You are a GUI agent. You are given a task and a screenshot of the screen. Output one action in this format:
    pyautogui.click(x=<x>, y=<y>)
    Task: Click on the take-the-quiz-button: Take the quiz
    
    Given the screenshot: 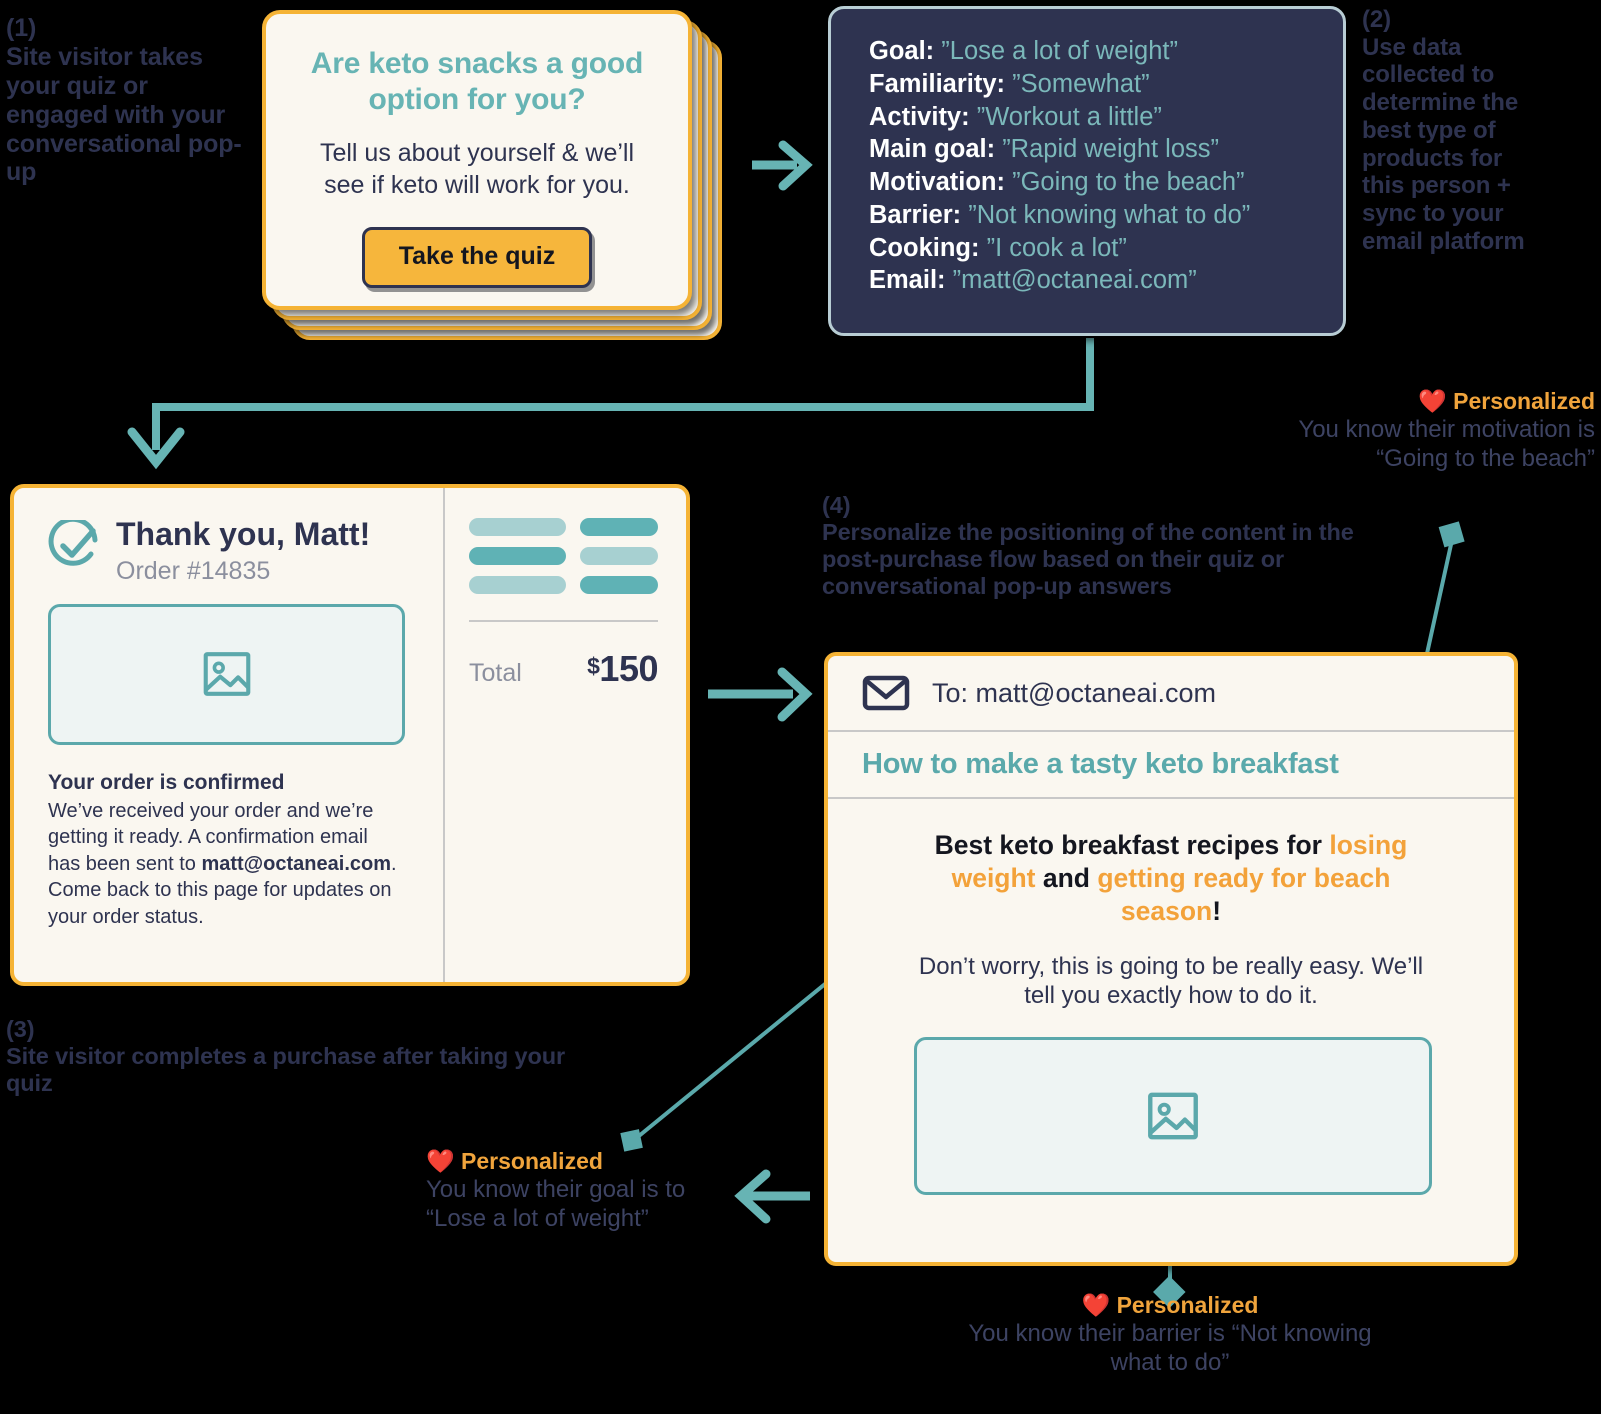 What is the action you would take?
    pyautogui.click(x=477, y=257)
    